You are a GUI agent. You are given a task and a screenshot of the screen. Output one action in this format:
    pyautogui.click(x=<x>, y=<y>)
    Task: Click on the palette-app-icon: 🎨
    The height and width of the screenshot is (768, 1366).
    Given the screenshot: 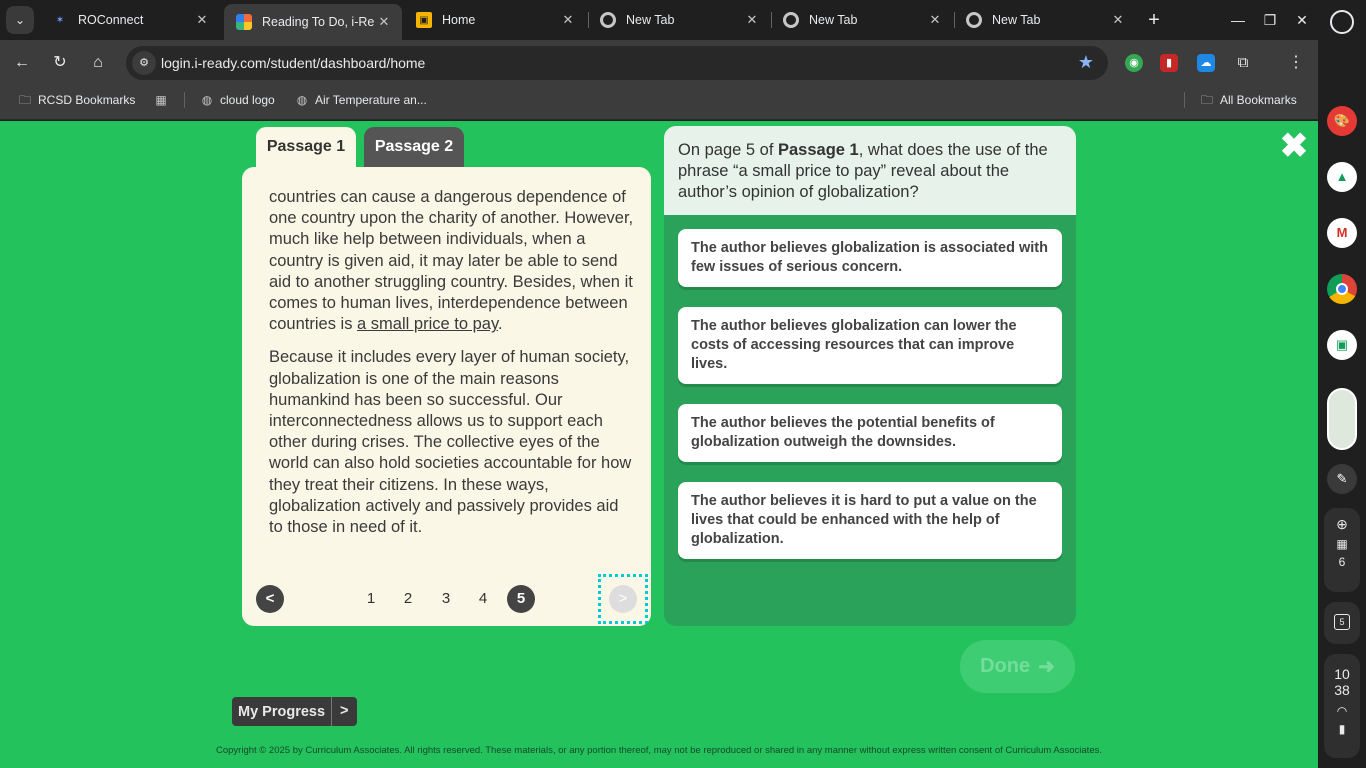 What is the action you would take?
    pyautogui.click(x=1342, y=121)
    